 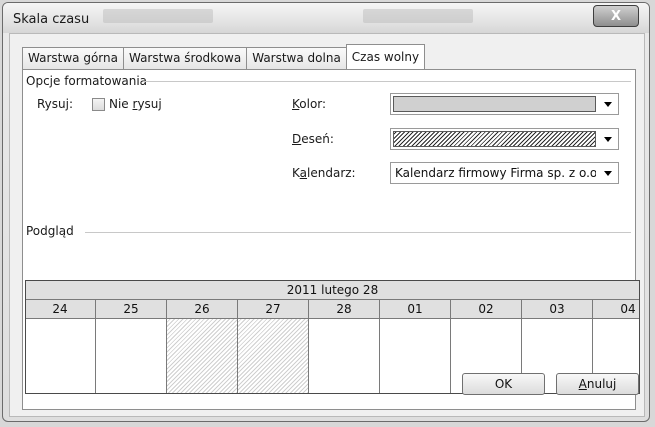 What do you see at coordinates (55, 104) in the screenshot?
I see `draw-label: Rysuj:` at bounding box center [55, 104].